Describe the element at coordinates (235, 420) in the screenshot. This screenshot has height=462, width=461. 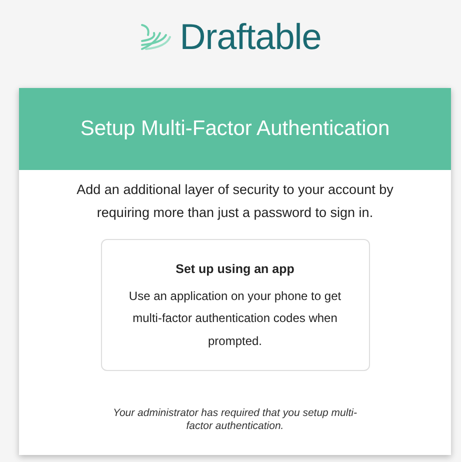
I see `administrator-note: Your administrator has required that you setup multi-factor authentication.` at that location.